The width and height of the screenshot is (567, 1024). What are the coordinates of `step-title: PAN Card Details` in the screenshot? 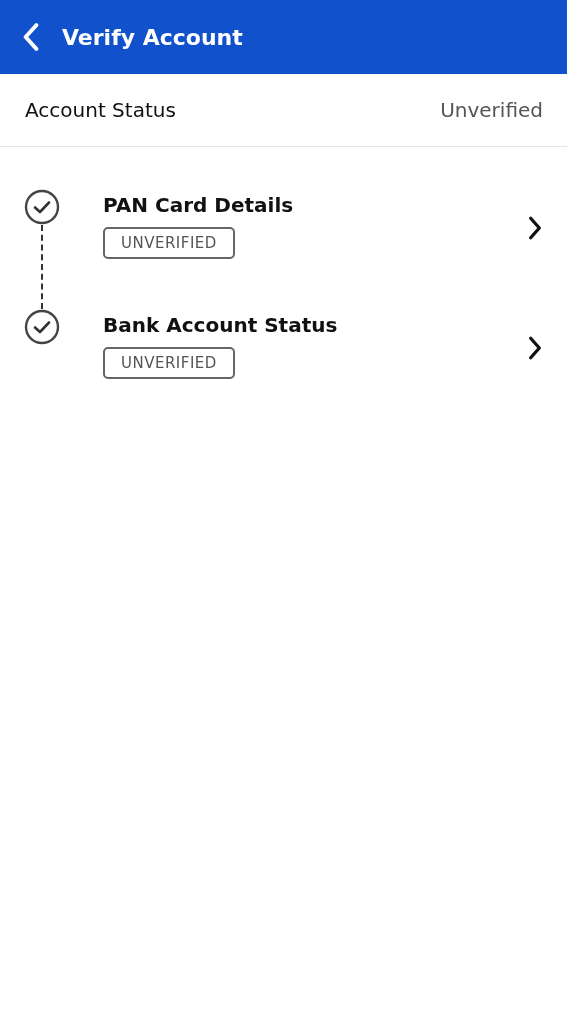 It's located at (198, 205).